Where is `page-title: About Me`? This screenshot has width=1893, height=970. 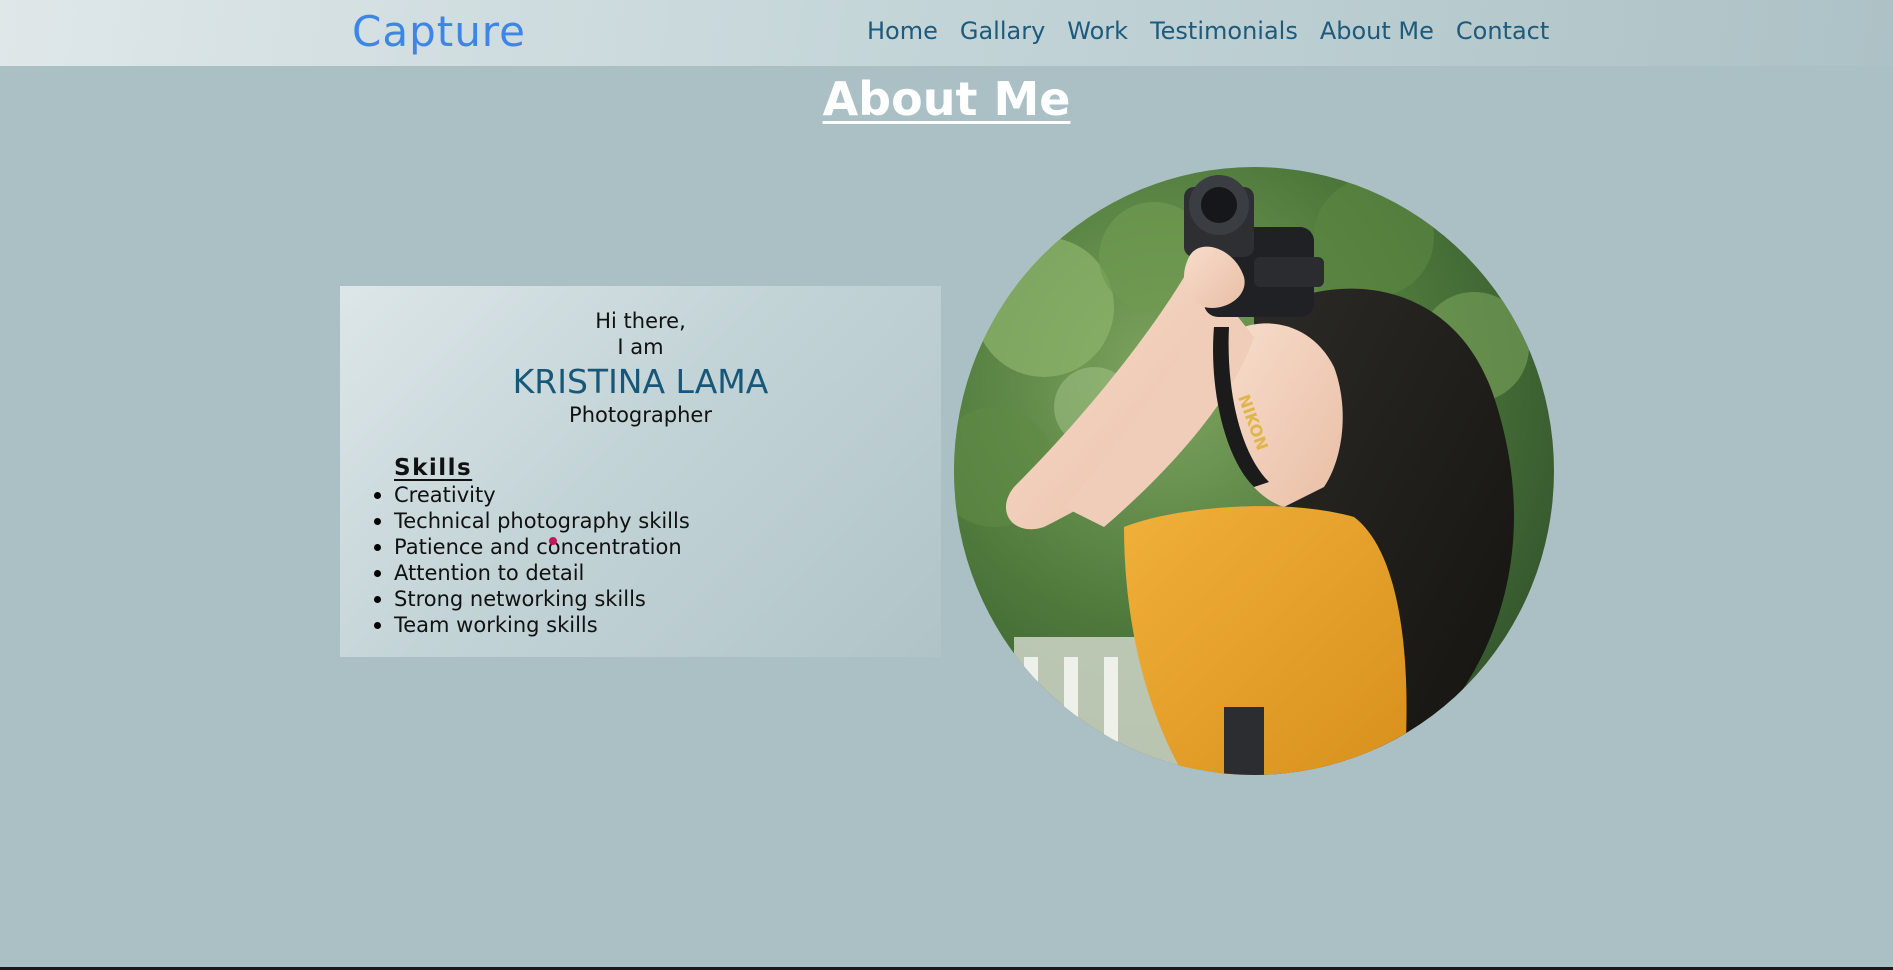 page-title: About Me is located at coordinates (946, 99).